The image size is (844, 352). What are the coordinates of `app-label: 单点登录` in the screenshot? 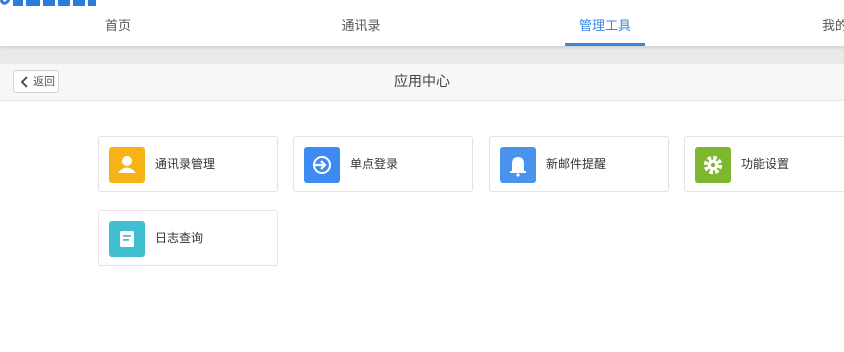 It's located at (374, 164).